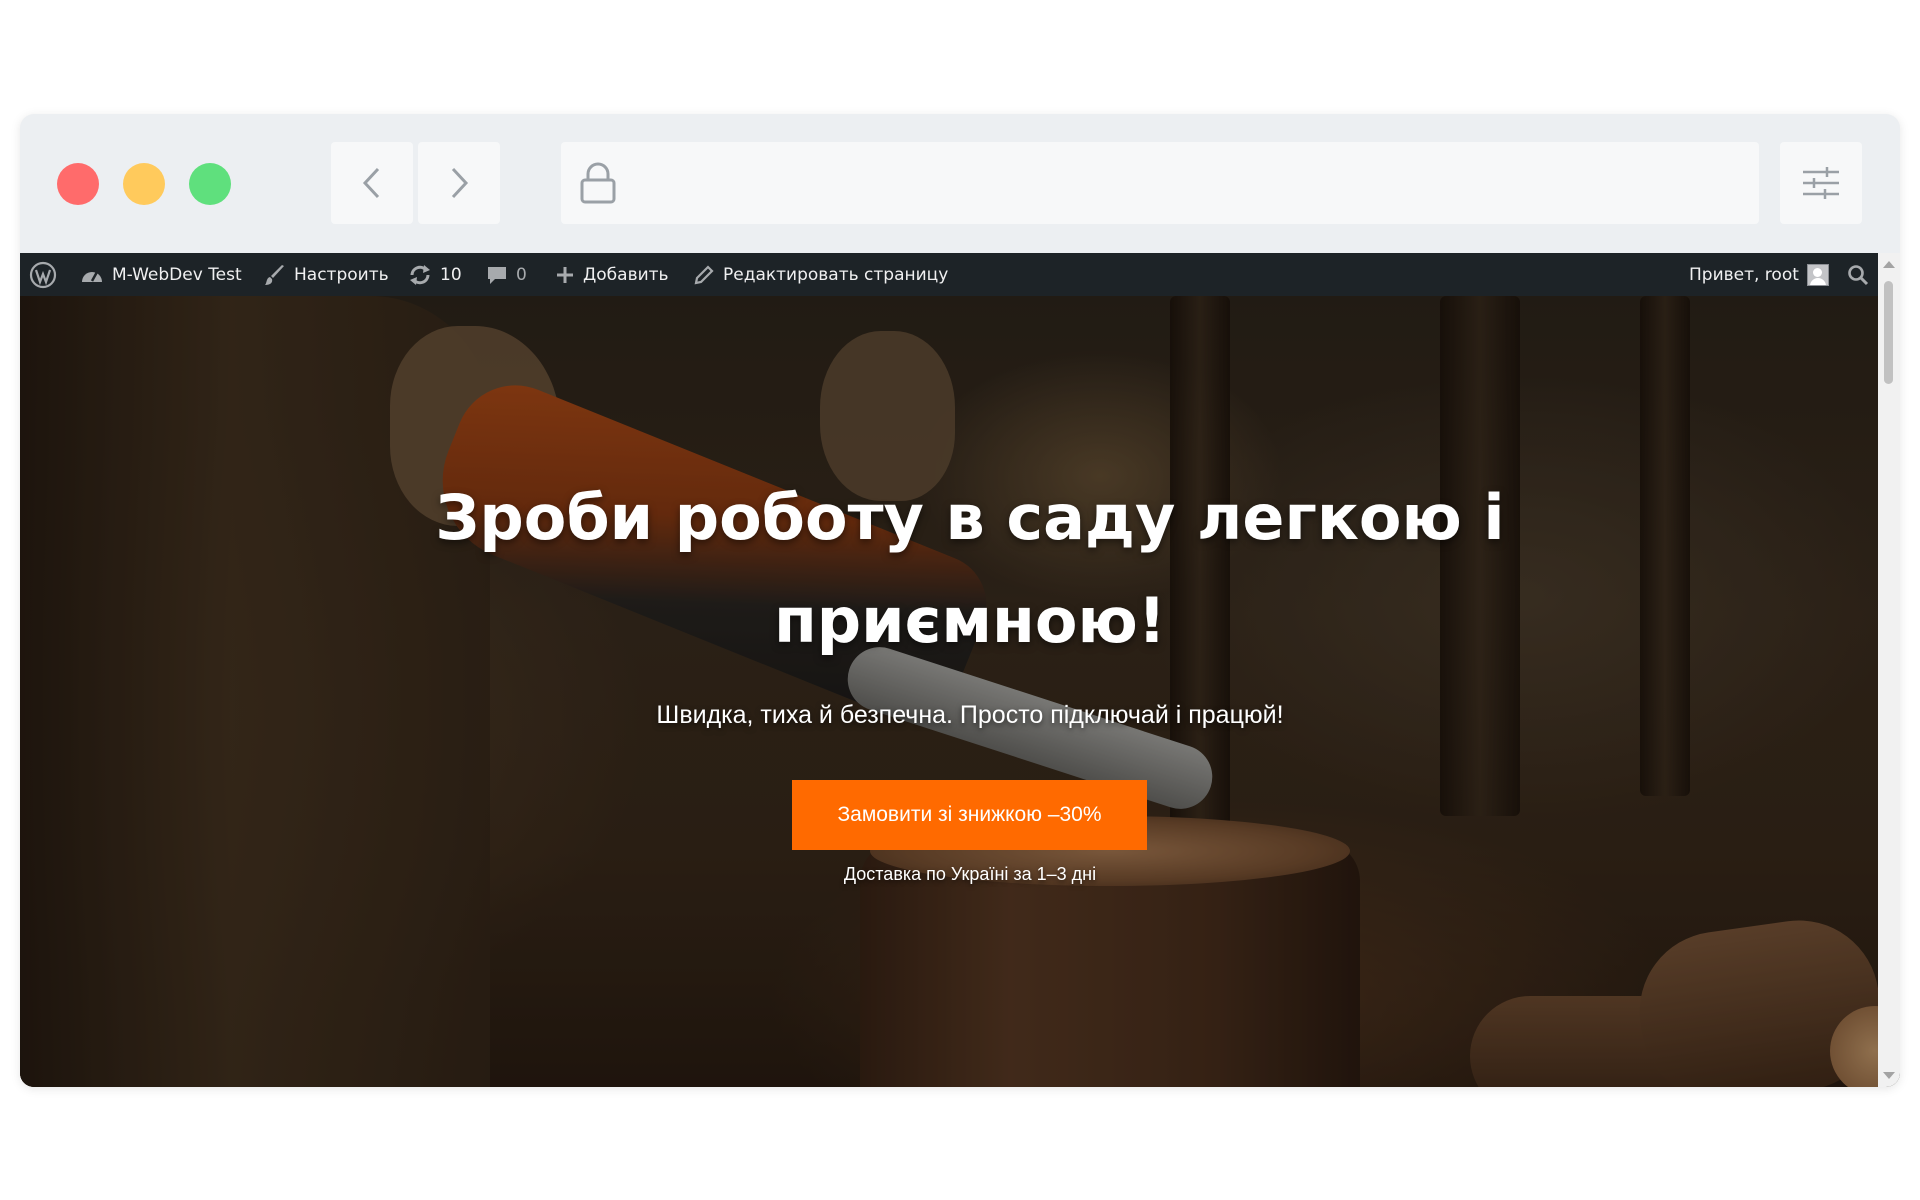  Describe the element at coordinates (144, 184) in the screenshot. I see `minimize-window-button` at that location.